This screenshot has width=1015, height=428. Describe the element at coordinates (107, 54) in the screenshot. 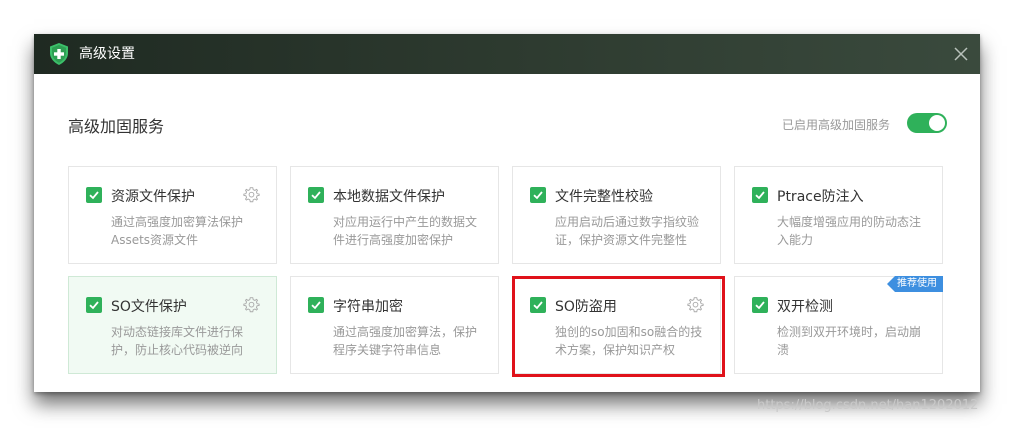

I see `dialog-title: 高级设置` at that location.